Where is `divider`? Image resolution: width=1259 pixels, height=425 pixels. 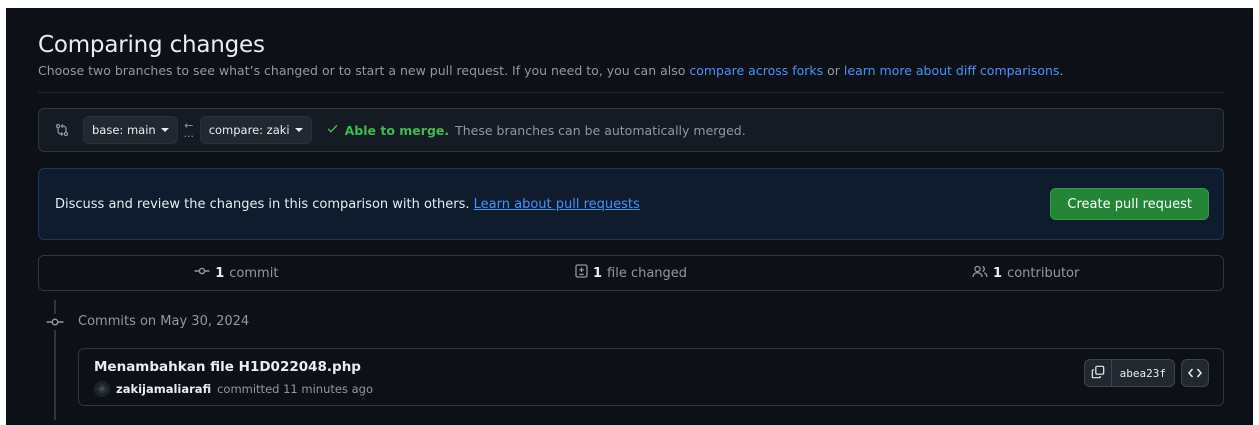
divider is located at coordinates (631, 92).